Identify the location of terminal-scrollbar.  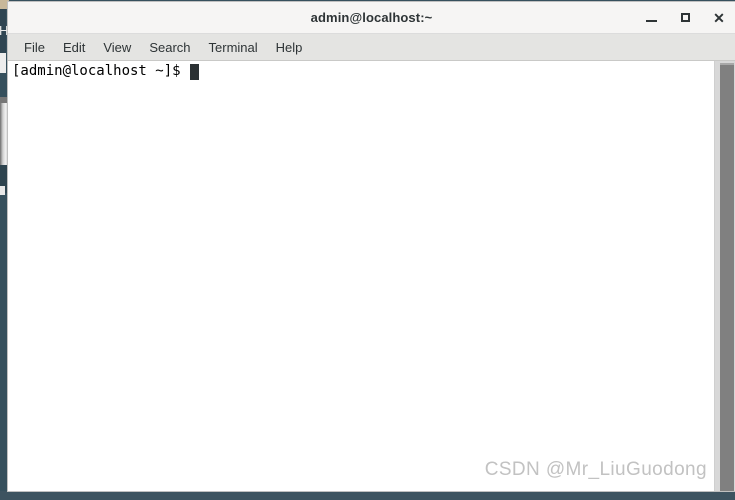
(724, 276).